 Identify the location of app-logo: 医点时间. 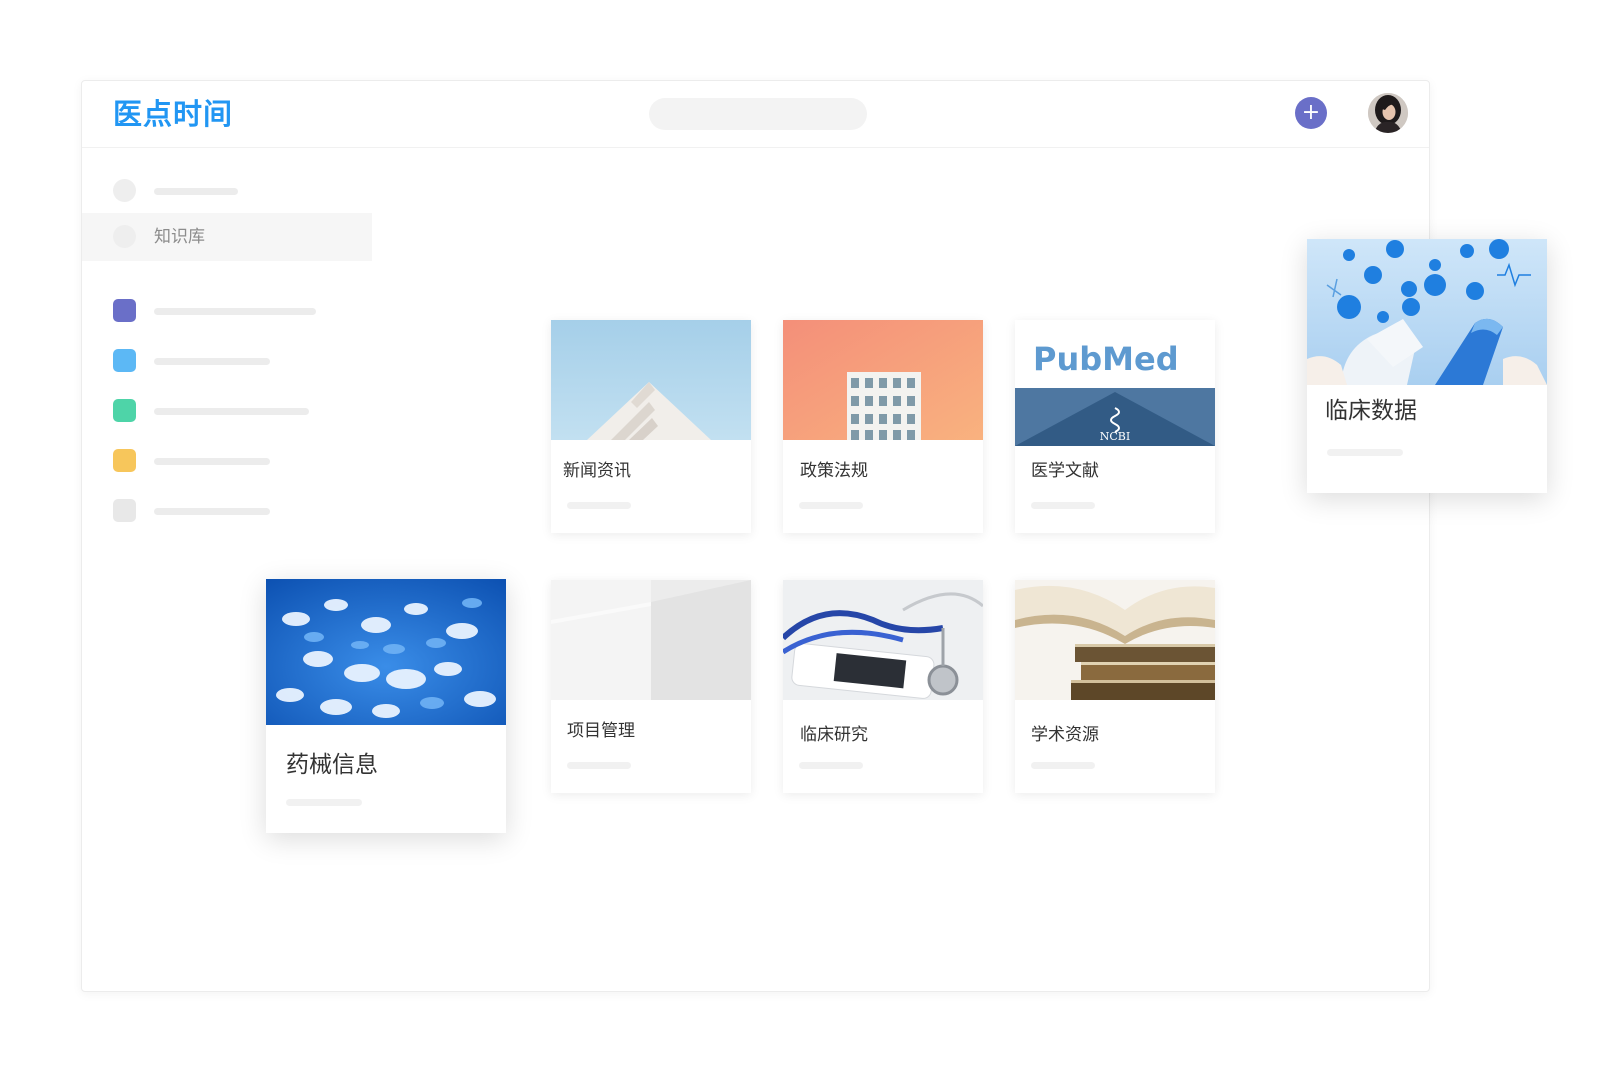
(173, 114).